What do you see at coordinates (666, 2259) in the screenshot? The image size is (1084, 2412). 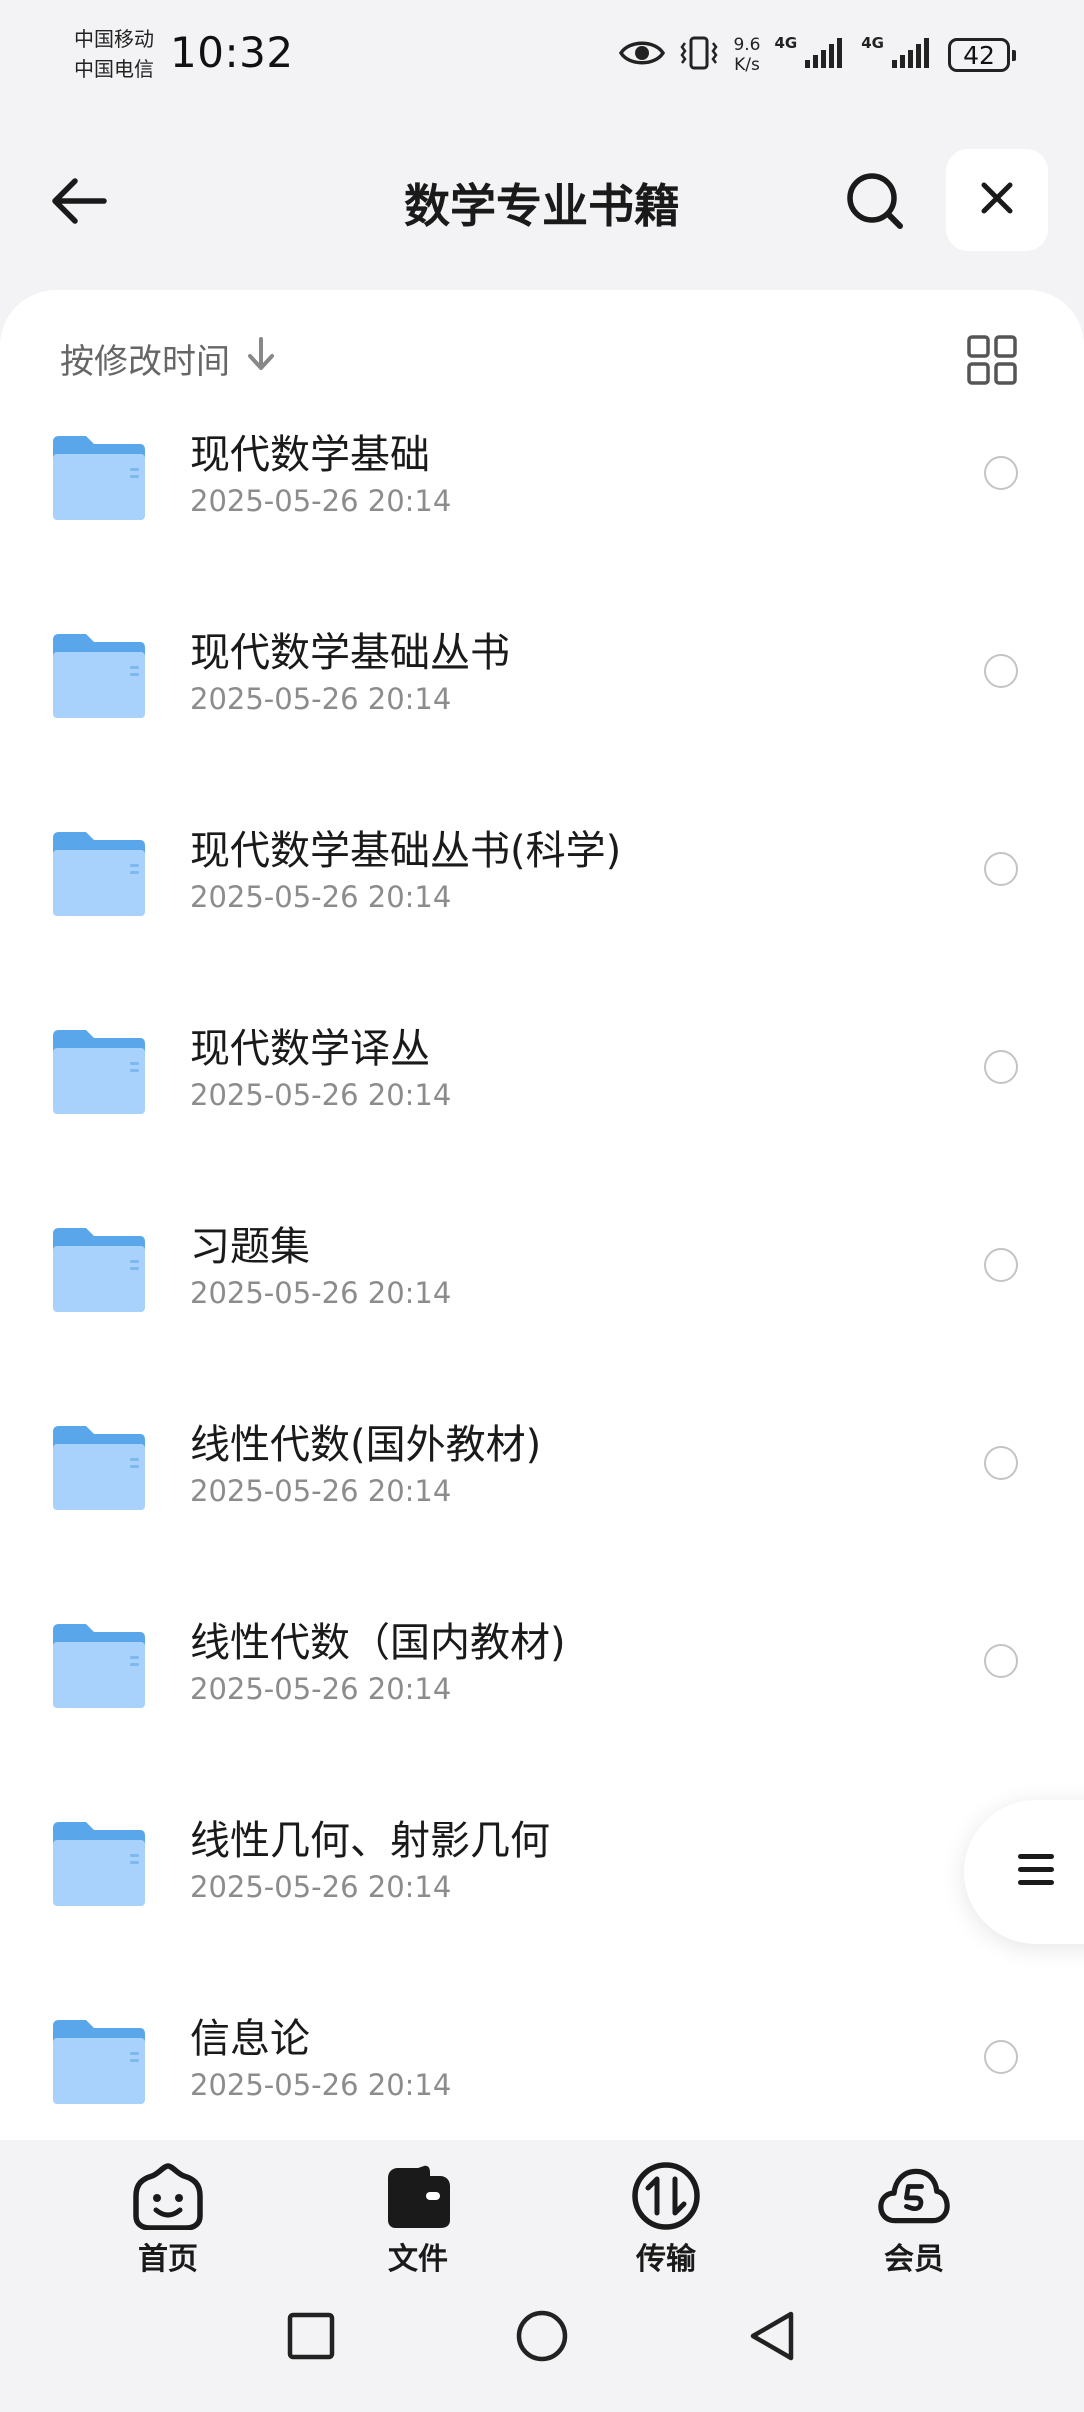 I see `nav-label-transfer: 传输` at bounding box center [666, 2259].